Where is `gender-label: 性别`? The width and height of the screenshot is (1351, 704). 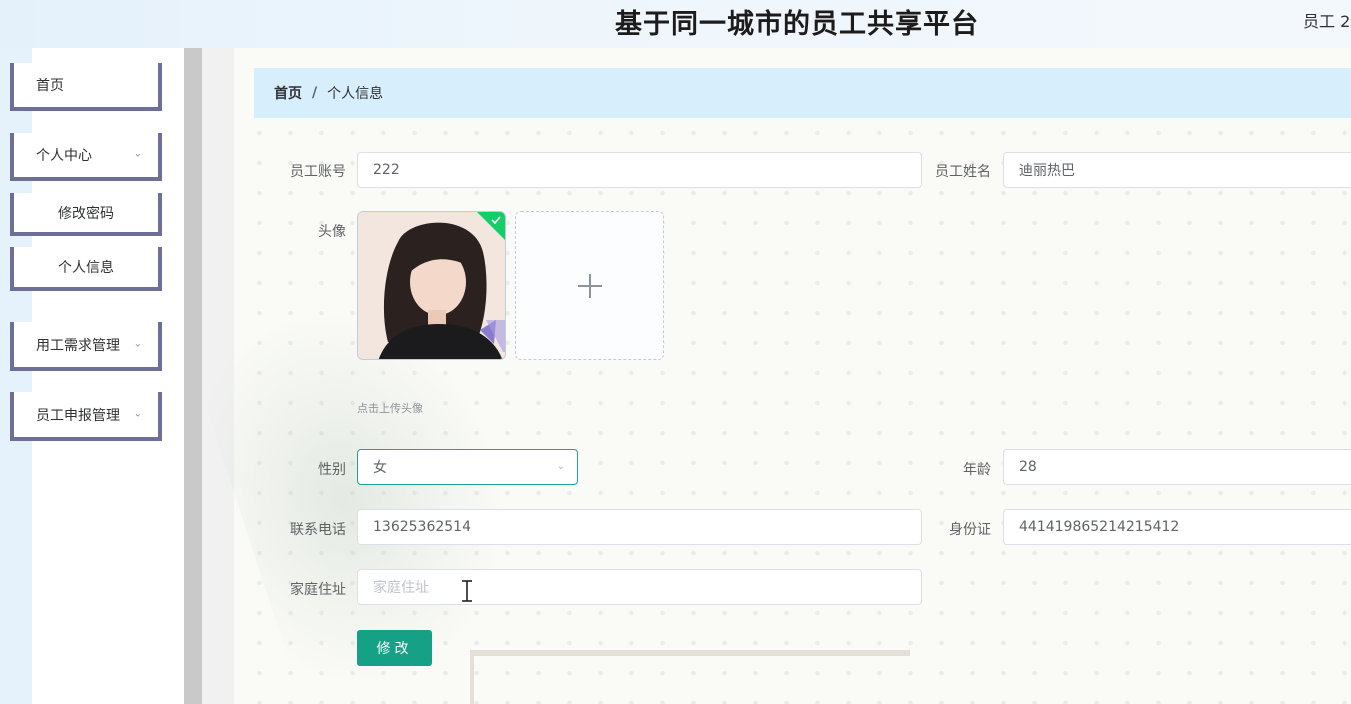 gender-label: 性别 is located at coordinates (332, 470).